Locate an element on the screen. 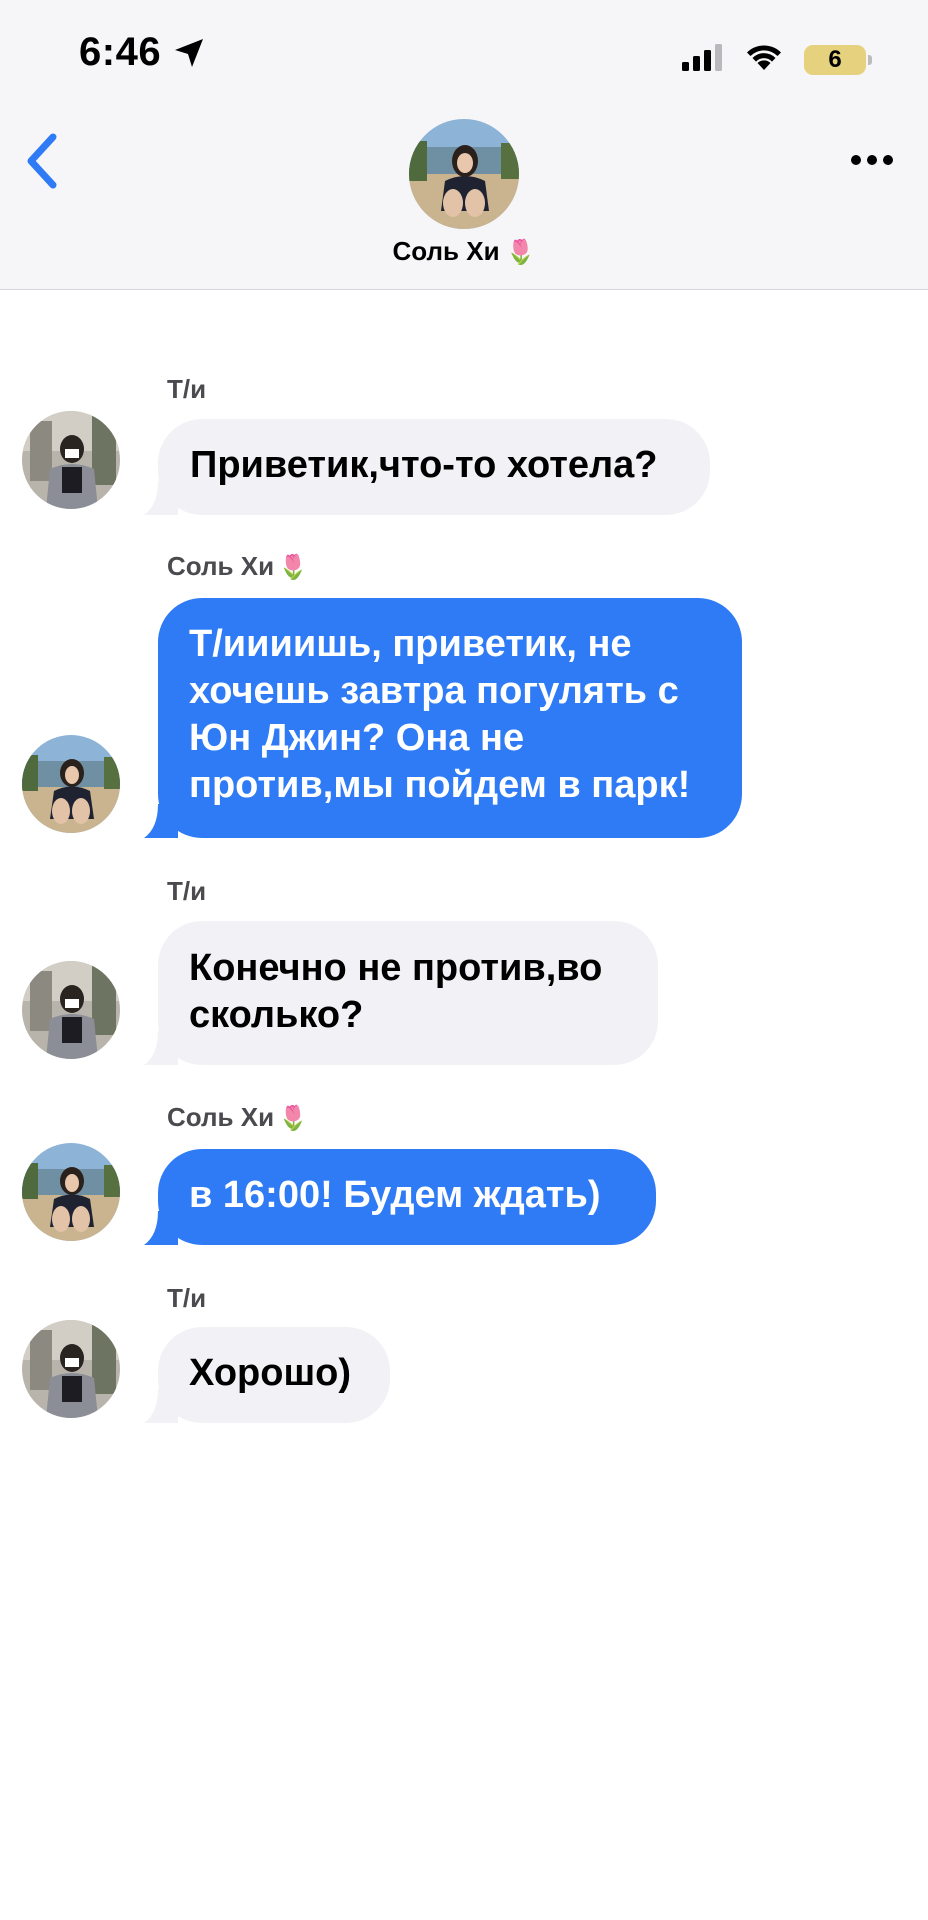 This screenshot has height=1920, width=928. status-bar-indicators: 6 is located at coordinates (776, 59).